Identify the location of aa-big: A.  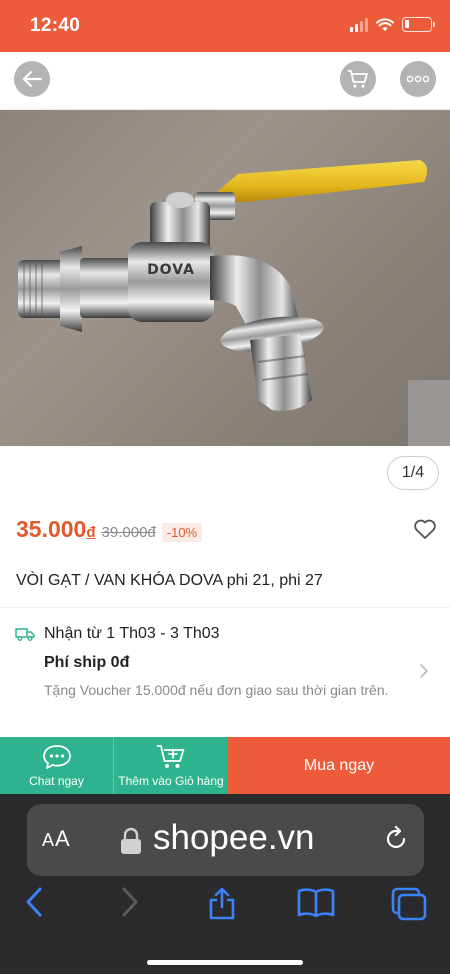
(63, 838).